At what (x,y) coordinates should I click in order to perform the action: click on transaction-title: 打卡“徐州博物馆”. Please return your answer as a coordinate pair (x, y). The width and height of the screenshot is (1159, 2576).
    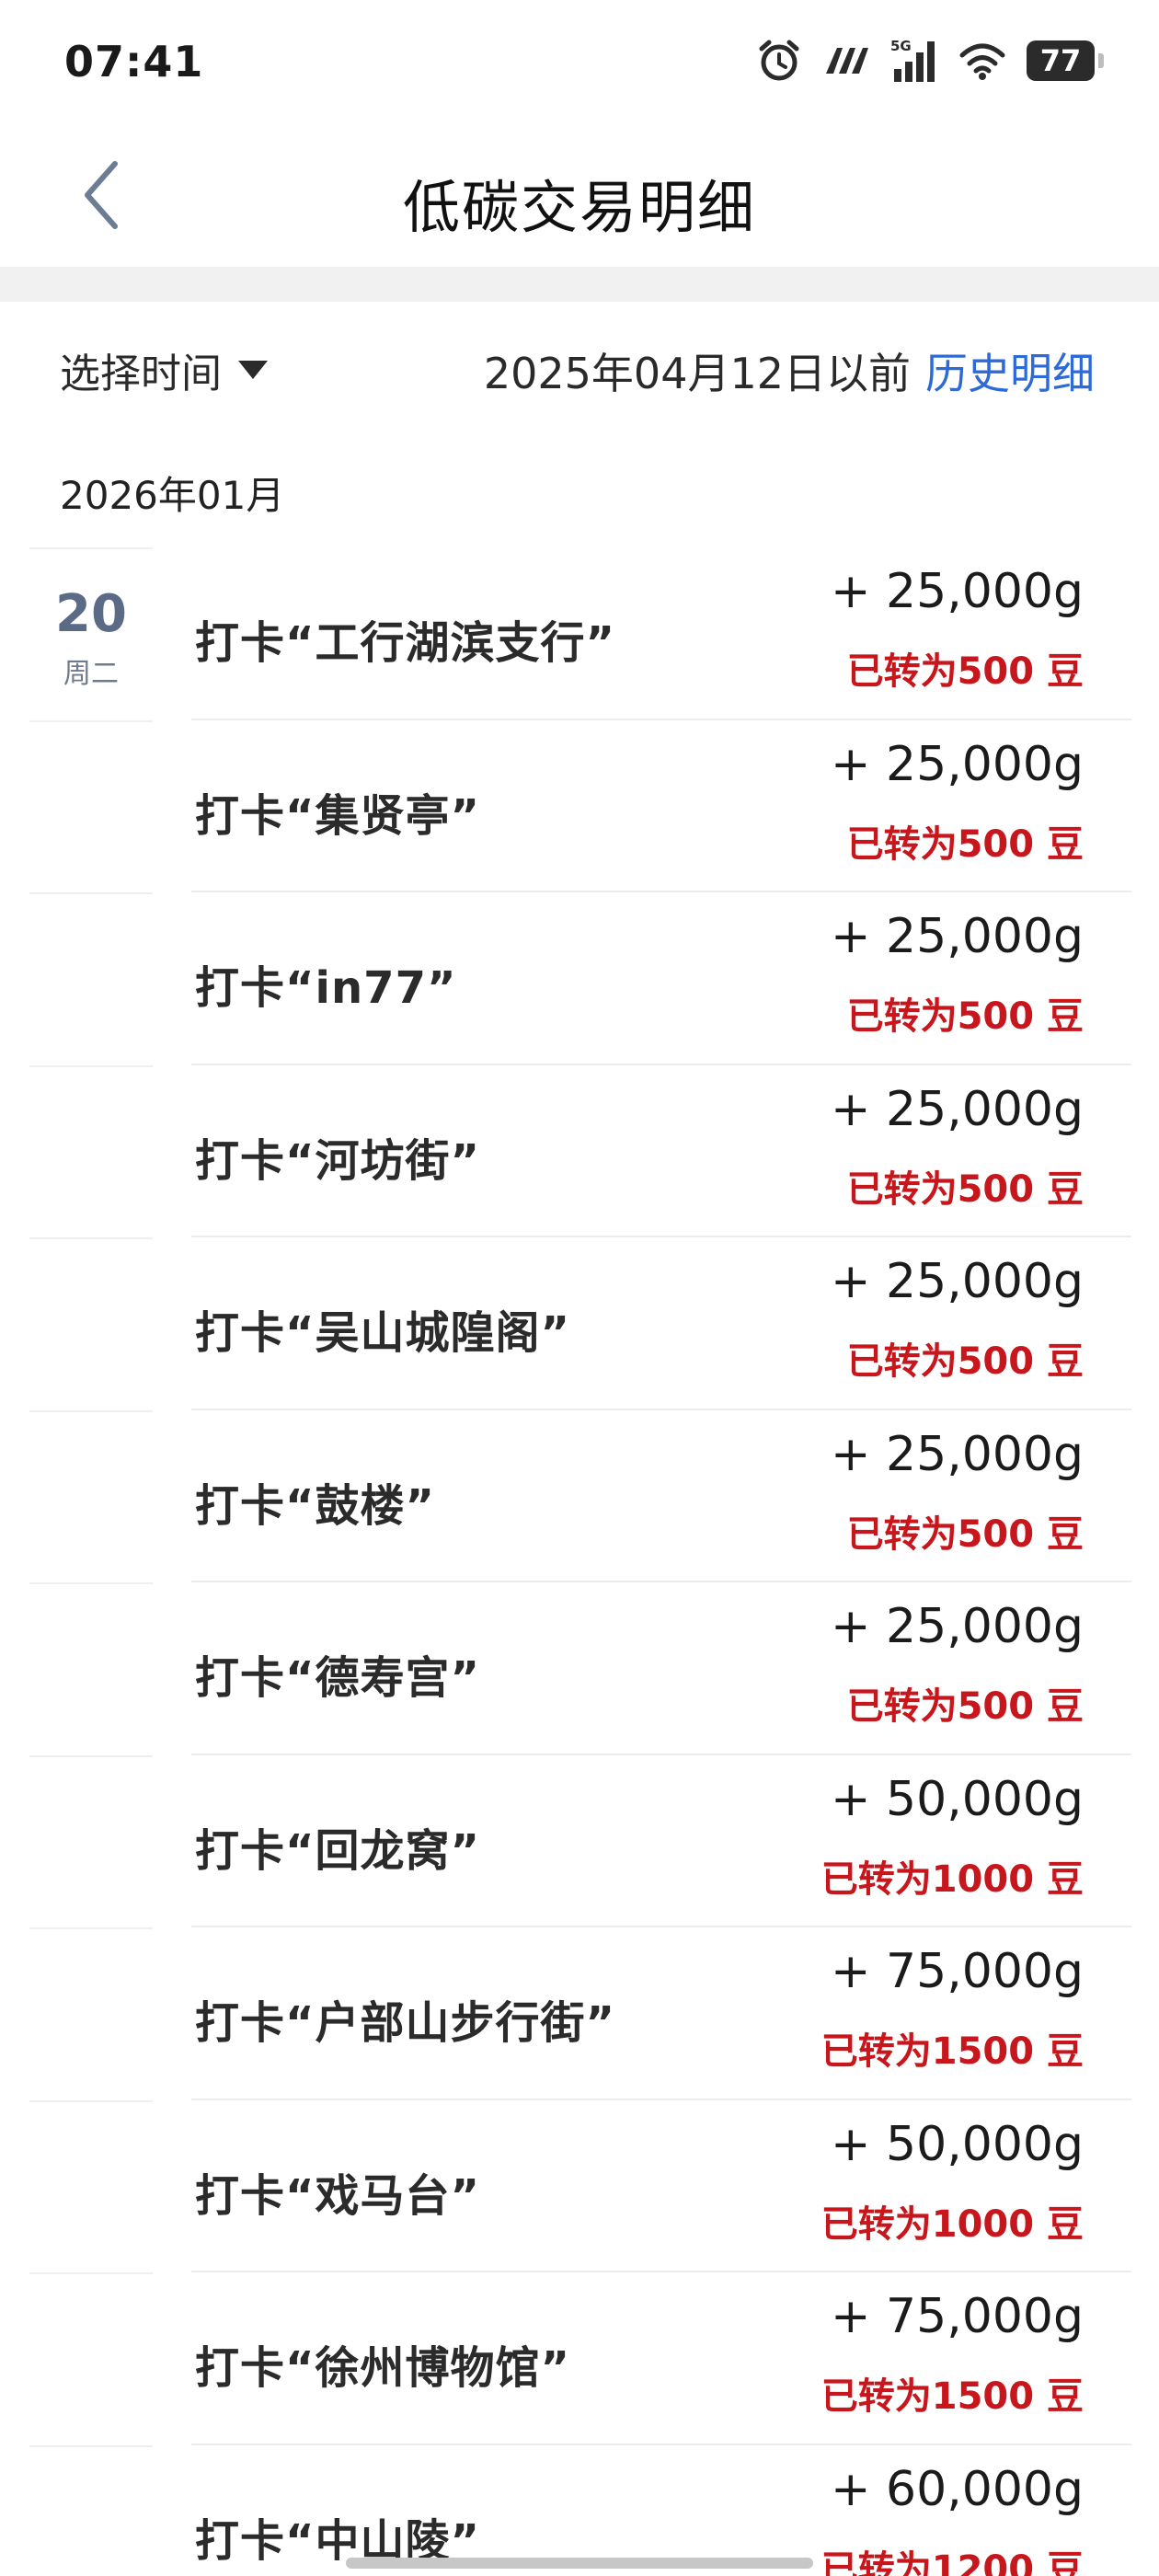
    Looking at the image, I should click on (383, 2368).